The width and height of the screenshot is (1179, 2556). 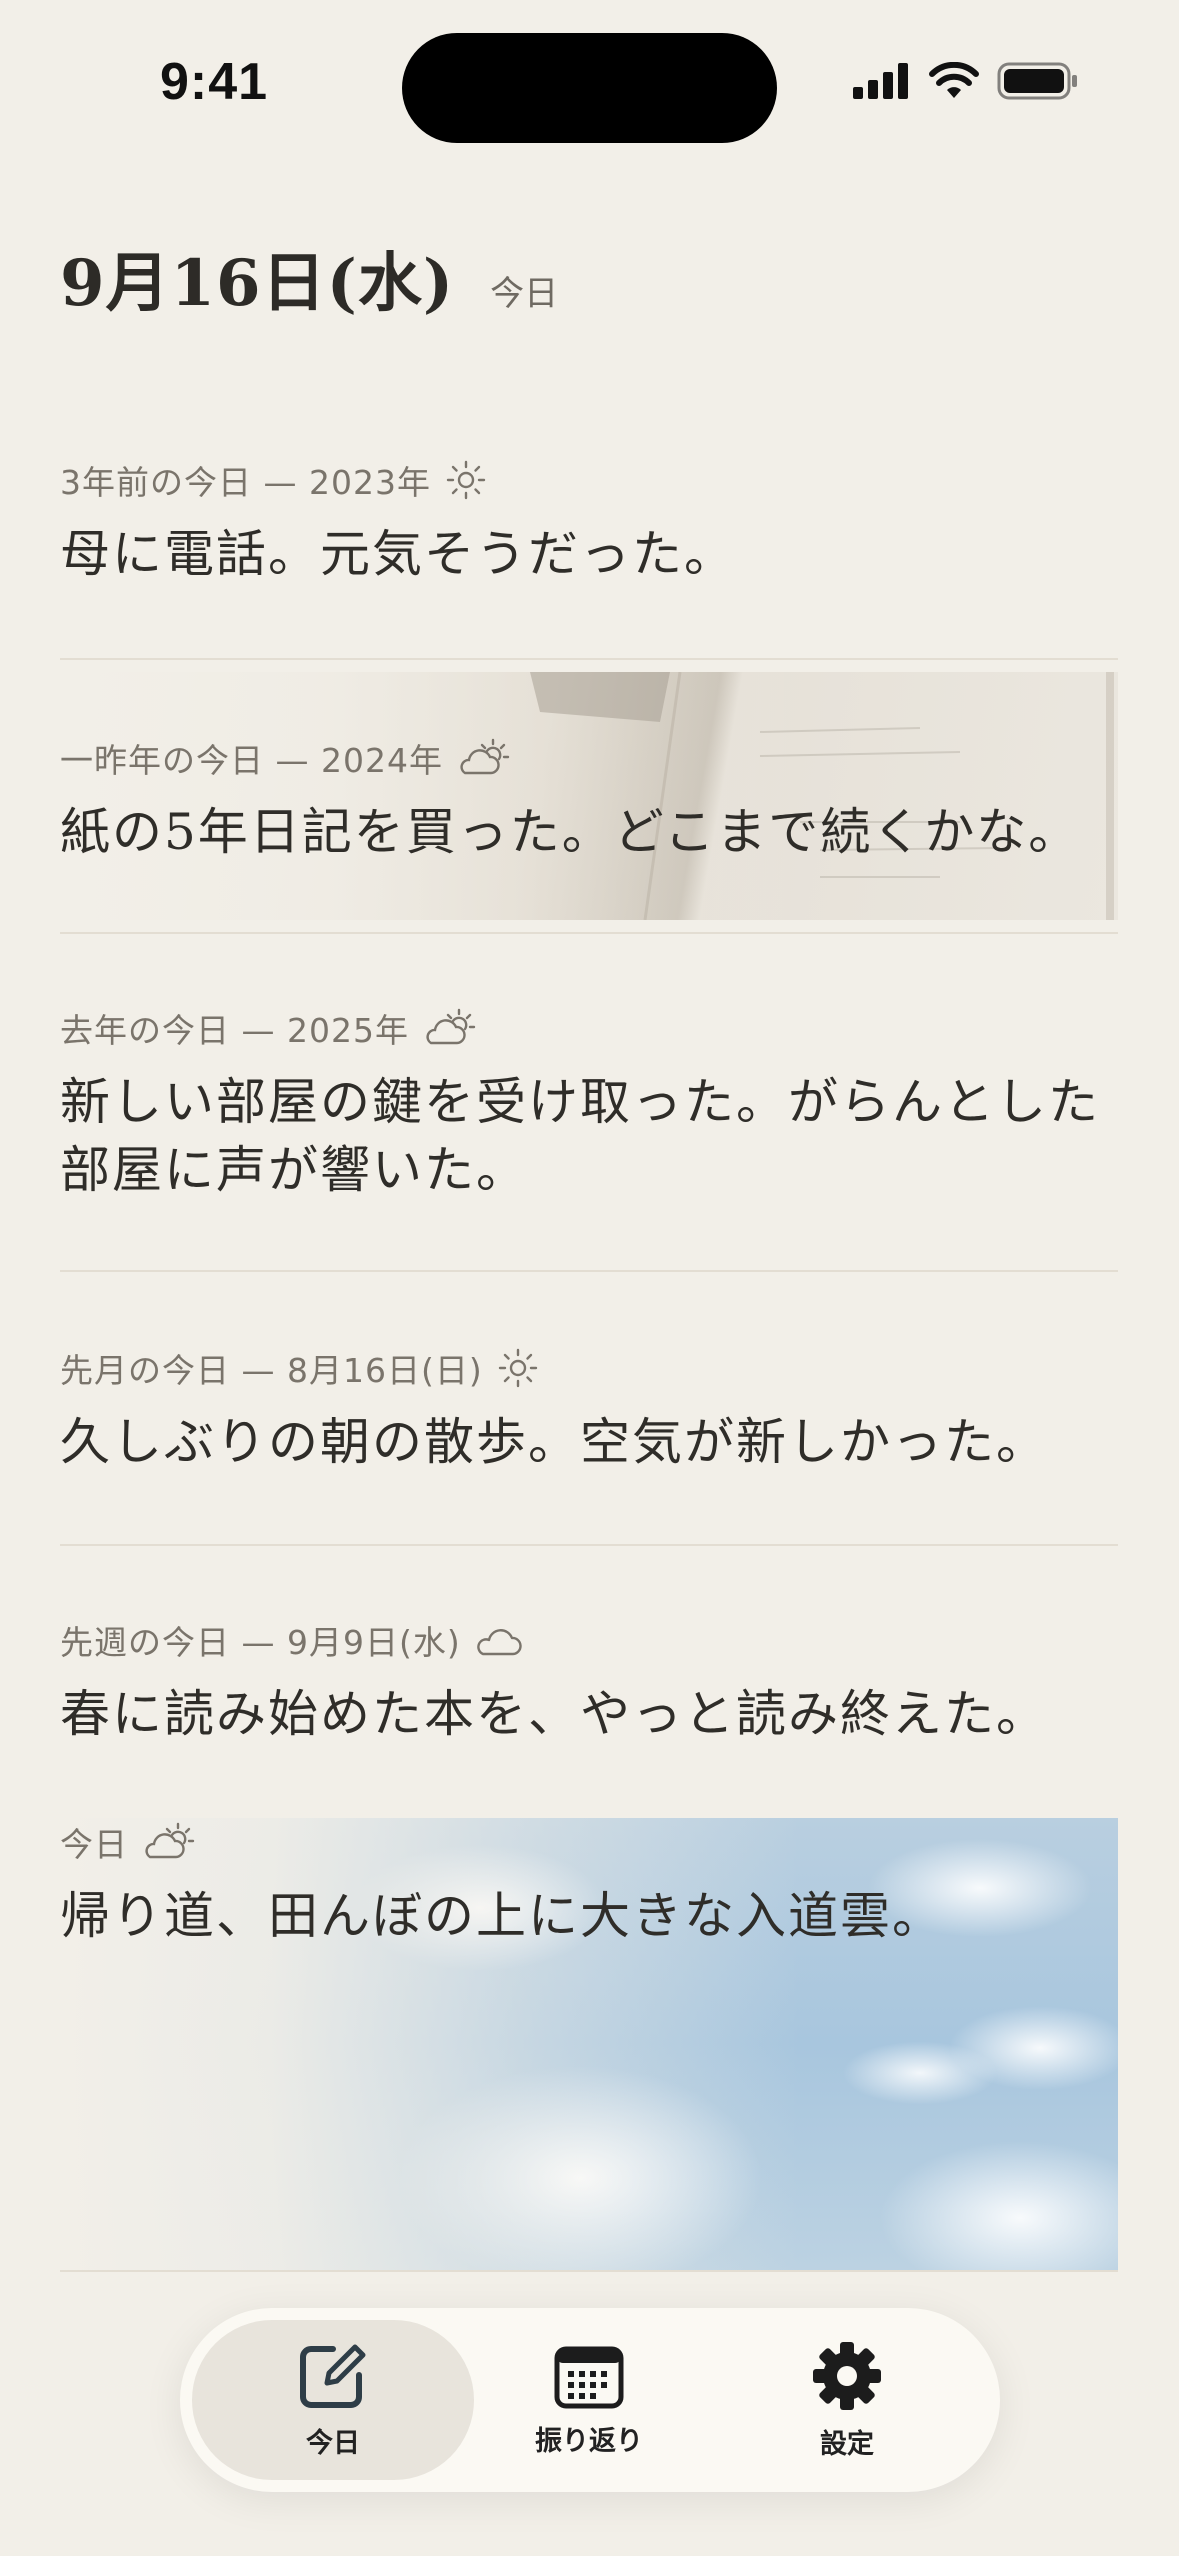 What do you see at coordinates (499, 1642) in the screenshot?
I see `cloud-icon` at bounding box center [499, 1642].